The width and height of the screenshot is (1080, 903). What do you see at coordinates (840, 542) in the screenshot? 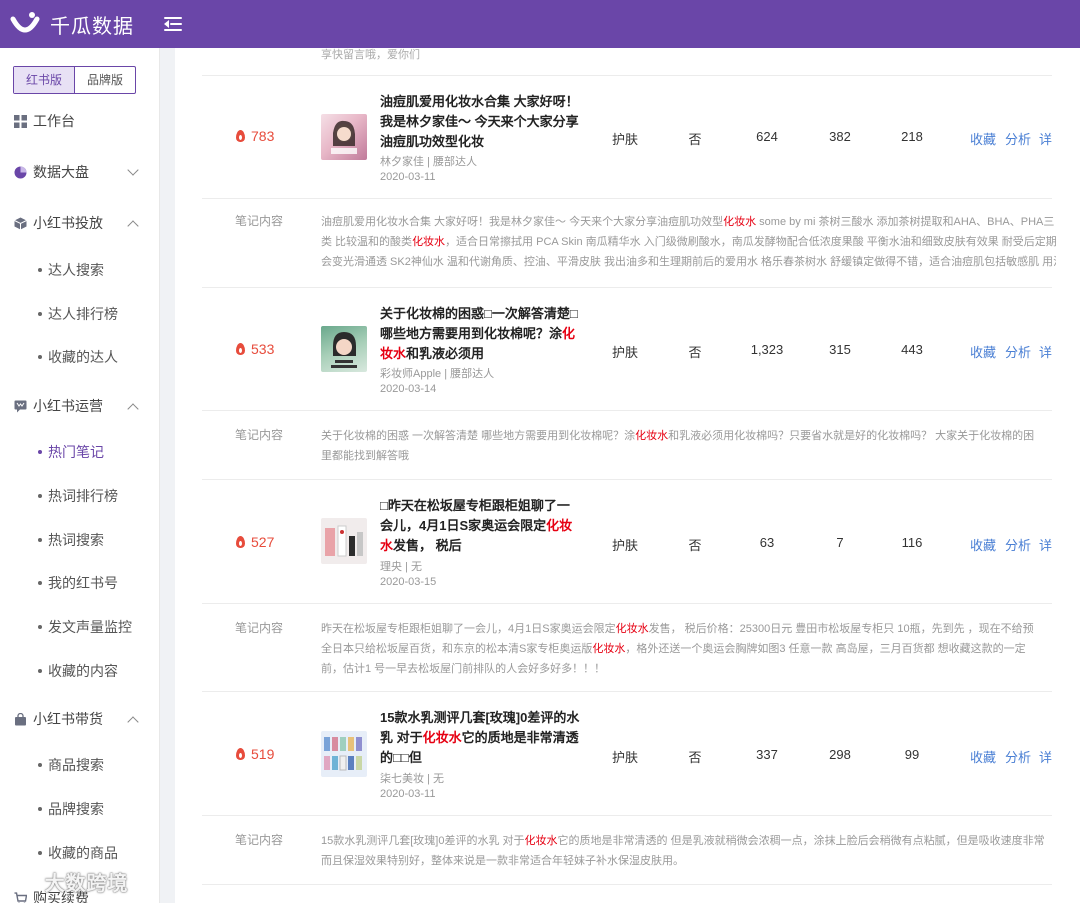
I see `collects-cell: 7` at bounding box center [840, 542].